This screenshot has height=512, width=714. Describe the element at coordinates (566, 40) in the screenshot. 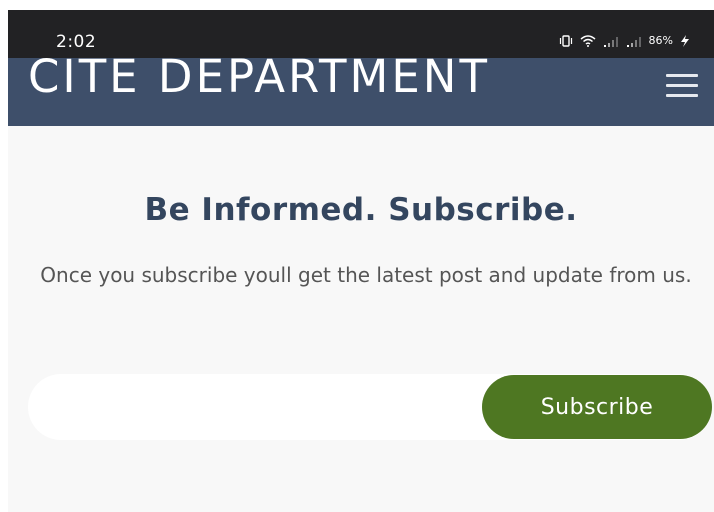

I see `vibrate-icon` at that location.